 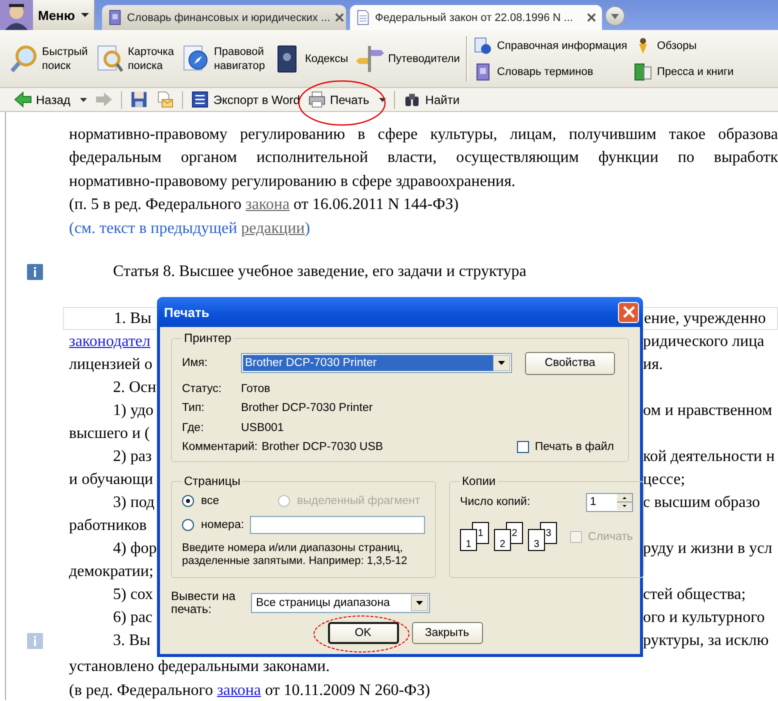 I want to click on text-line: руду и жизни в усл, so click(x=707, y=548).